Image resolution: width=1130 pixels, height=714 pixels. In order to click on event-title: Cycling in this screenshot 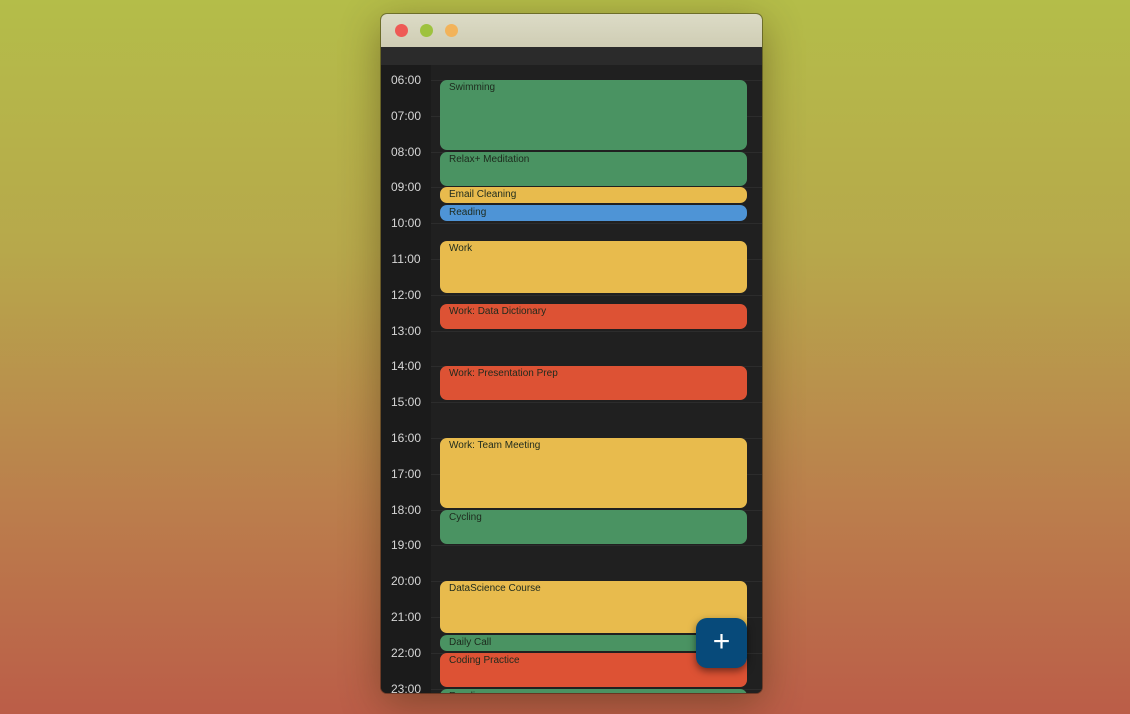, I will do `click(465, 517)`.